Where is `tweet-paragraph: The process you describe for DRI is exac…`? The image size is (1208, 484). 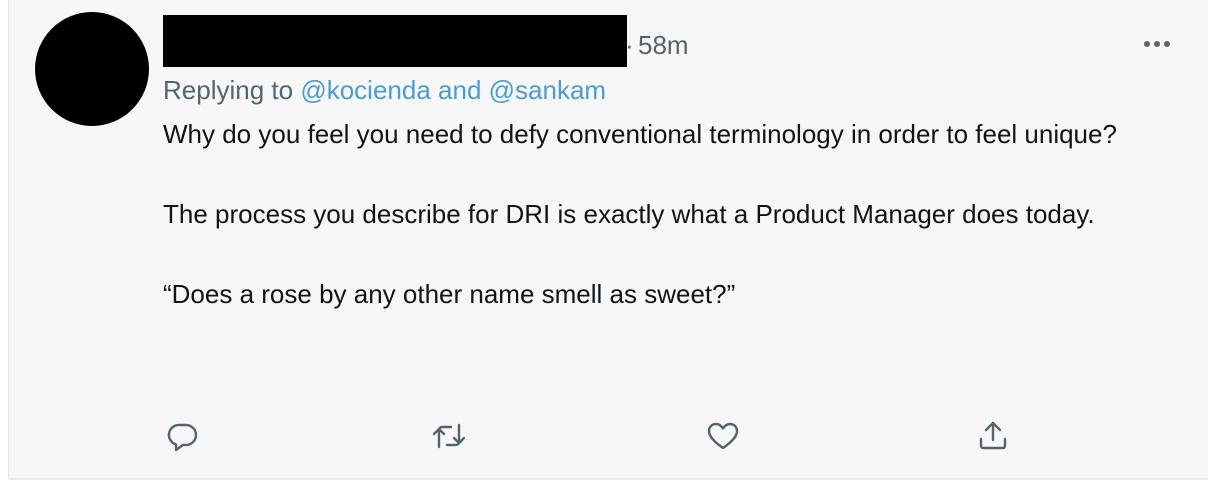 tweet-paragraph: The process you describe for DRI is exac… is located at coordinates (629, 214).